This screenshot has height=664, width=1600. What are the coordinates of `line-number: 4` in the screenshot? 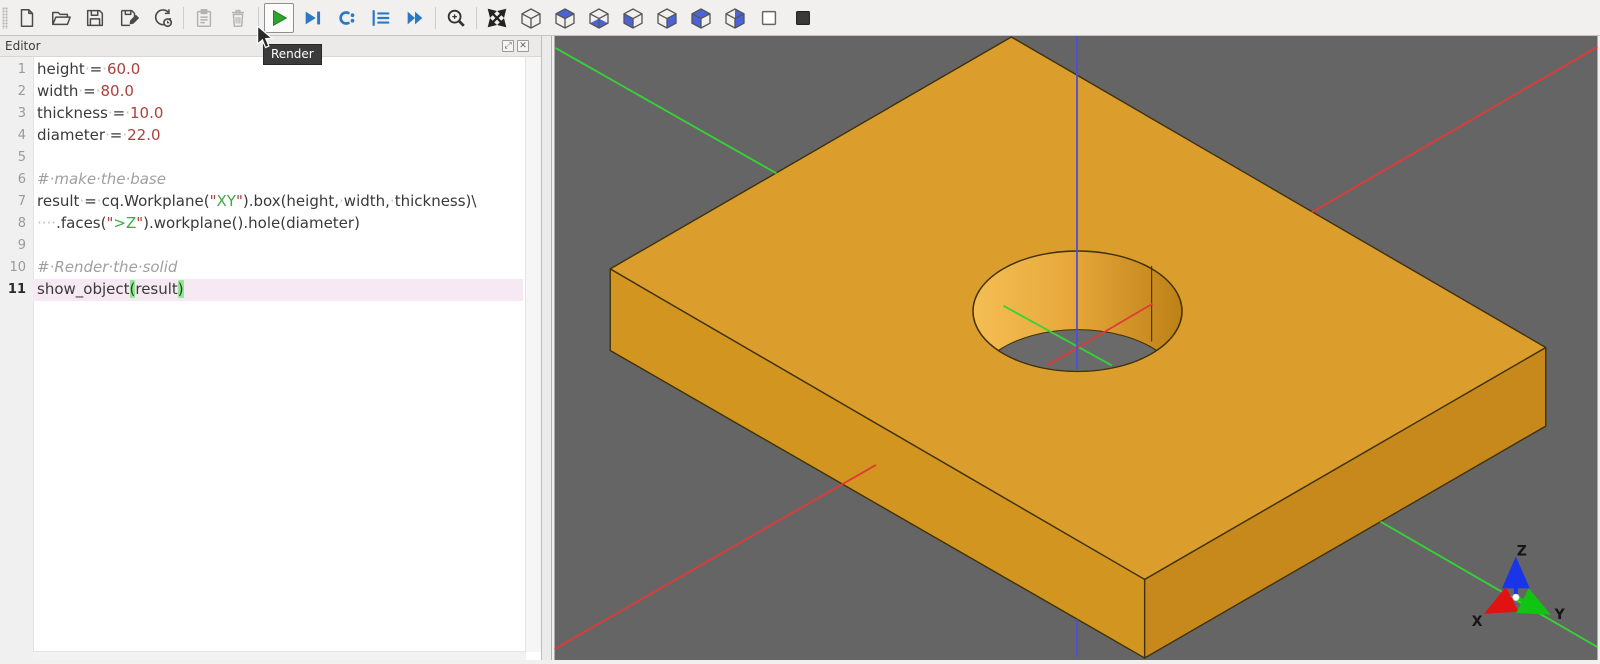 It's located at (16, 136).